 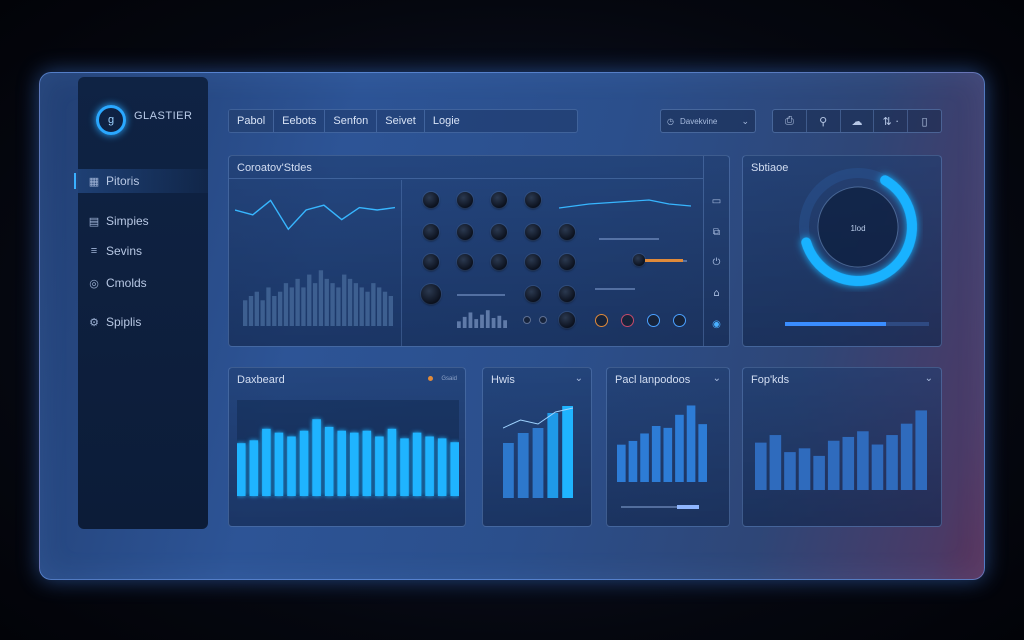 I want to click on logo-text: GLASTIER, so click(x=163, y=116).